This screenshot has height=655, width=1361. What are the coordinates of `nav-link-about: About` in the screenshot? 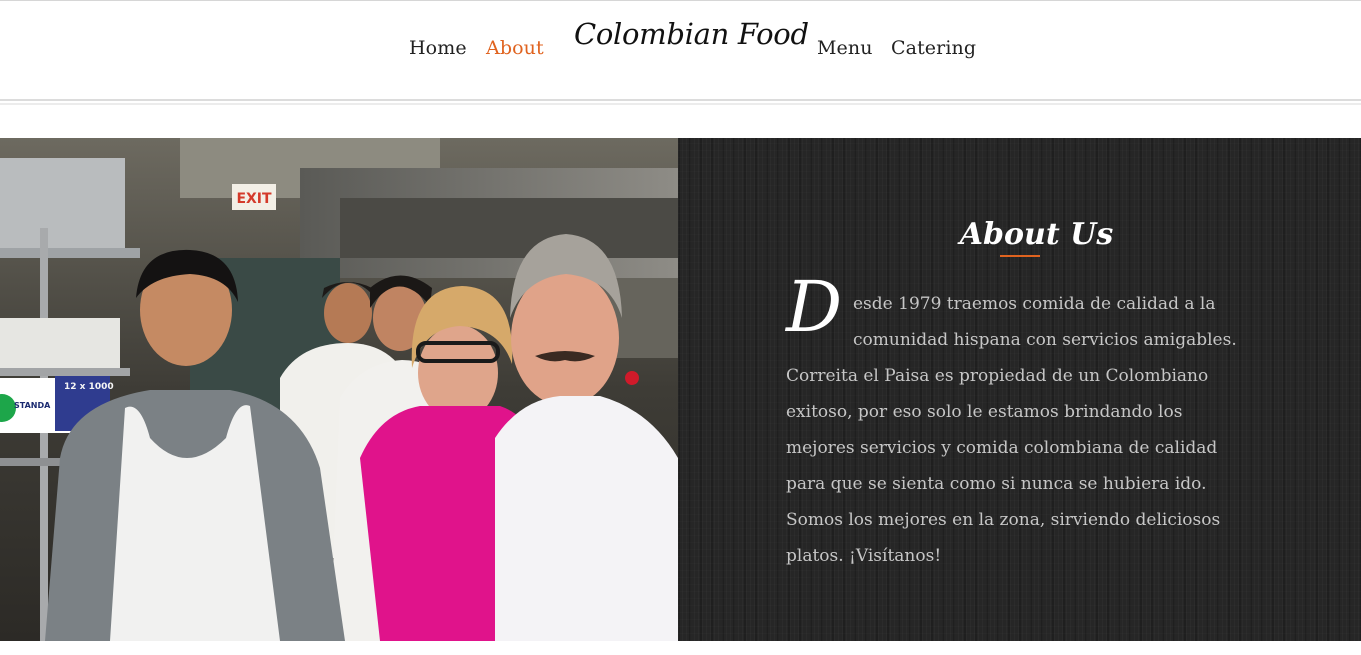 It's located at (515, 48).